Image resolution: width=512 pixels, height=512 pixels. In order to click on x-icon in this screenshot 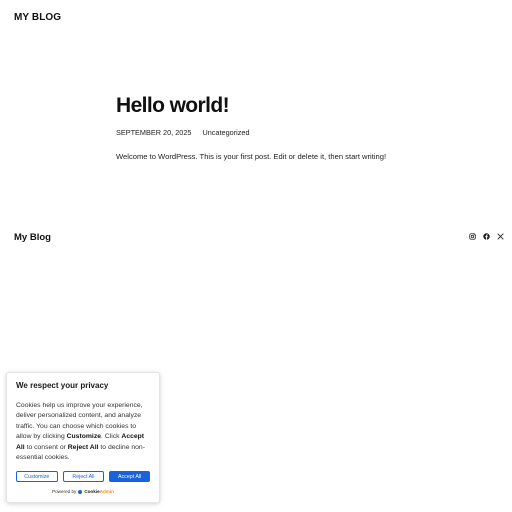, I will do `click(500, 236)`.